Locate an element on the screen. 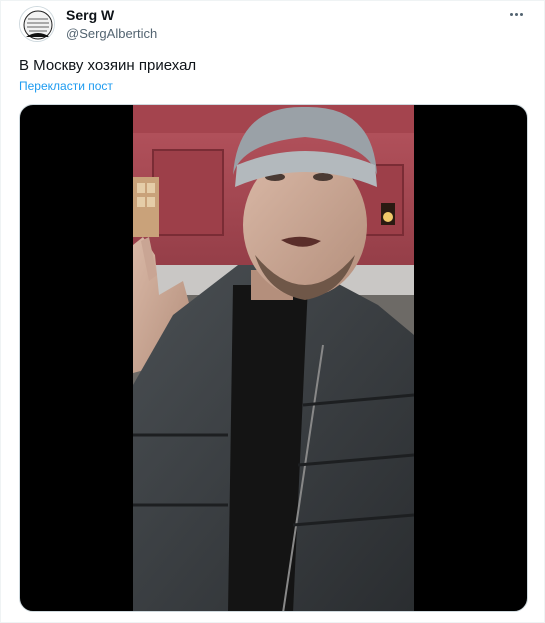 Image resolution: width=545 pixels, height=623 pixels. author-handle: @SergAlbertich is located at coordinates (111, 34).